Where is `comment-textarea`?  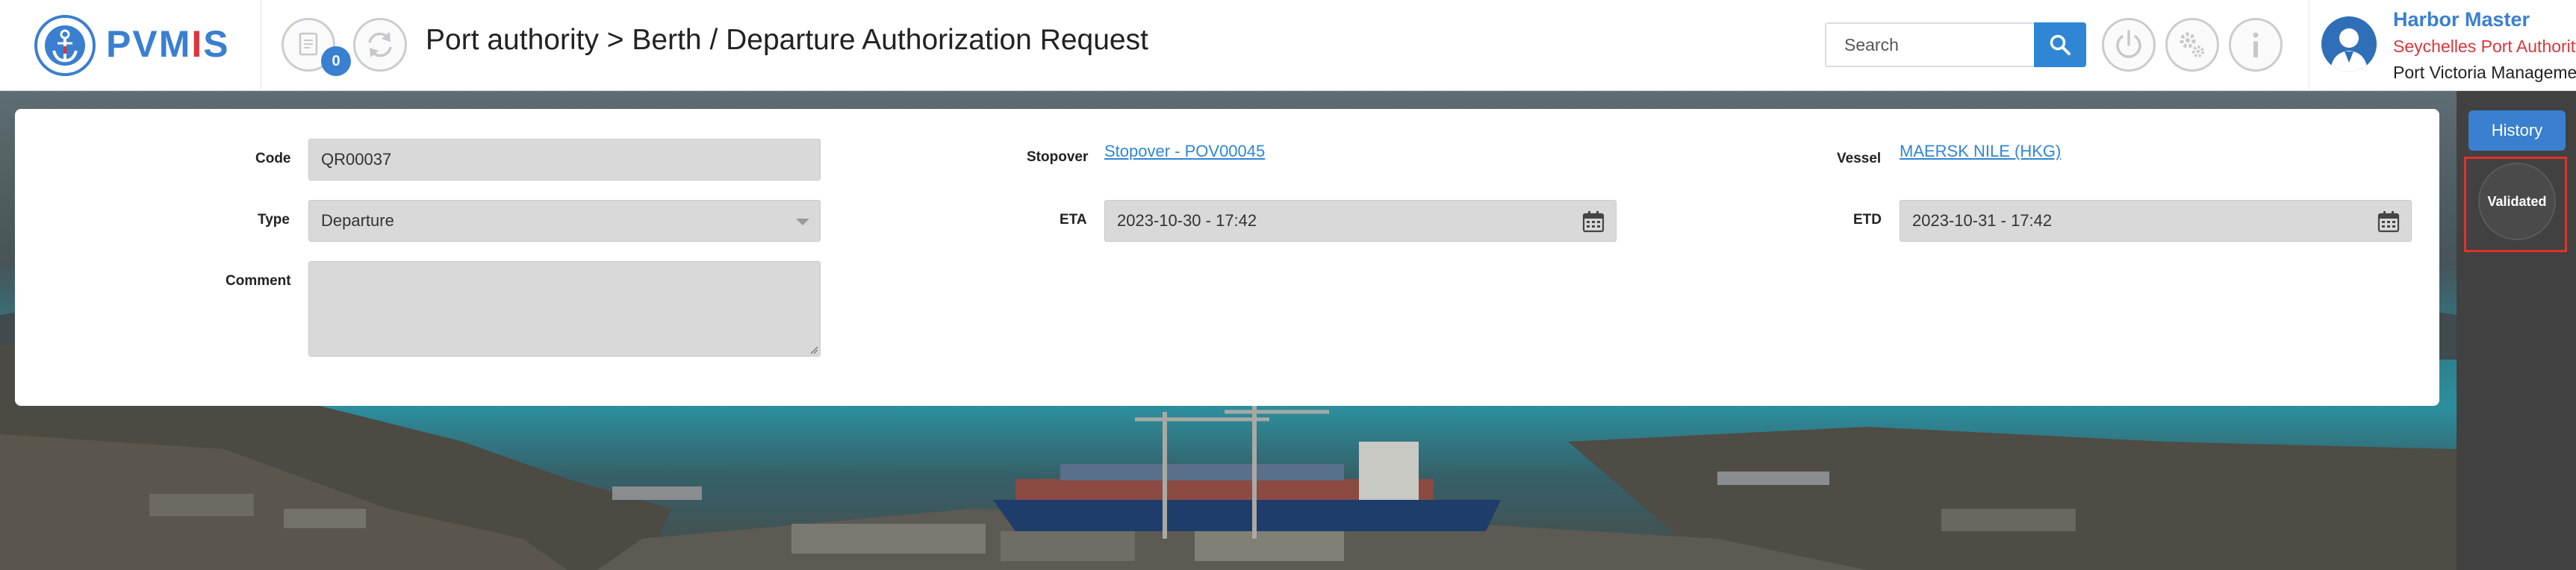 comment-textarea is located at coordinates (564, 309).